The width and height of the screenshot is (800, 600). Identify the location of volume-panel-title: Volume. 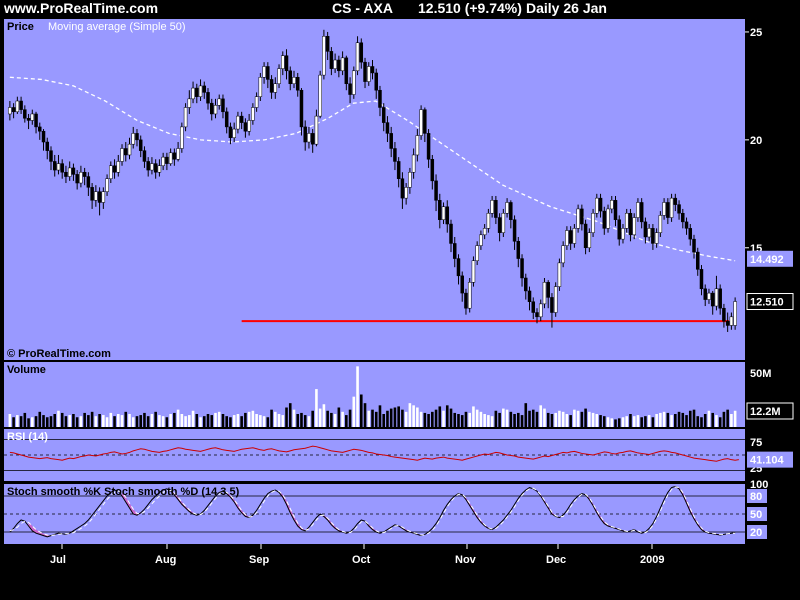
(26, 370).